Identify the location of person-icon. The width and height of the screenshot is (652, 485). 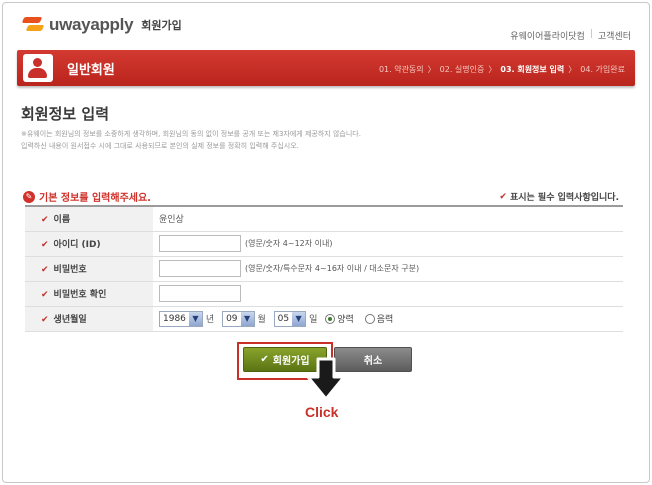
(38, 68).